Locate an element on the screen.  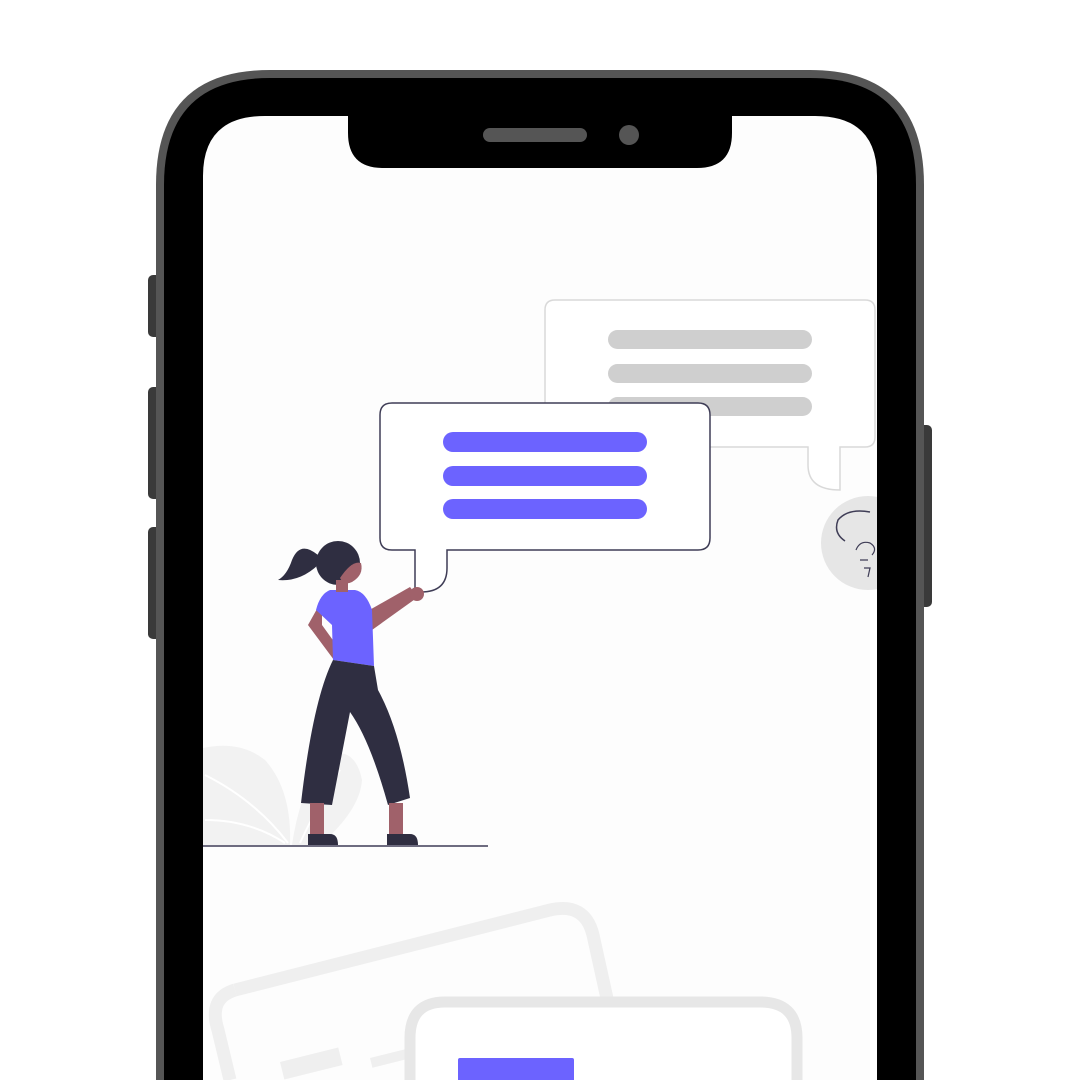
background-card-front is located at coordinates (603, 1038).